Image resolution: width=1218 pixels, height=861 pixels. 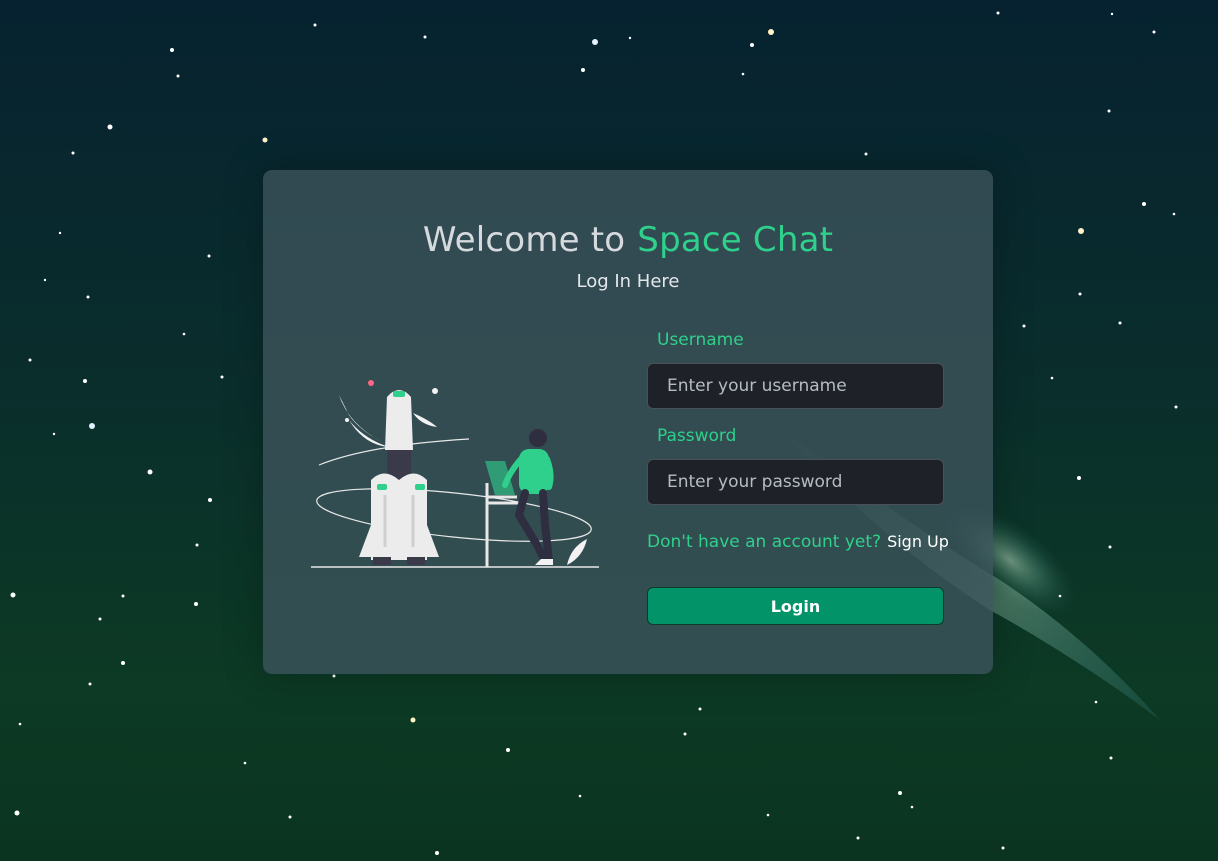 I want to click on signup-link: Sign Up, so click(x=918, y=541).